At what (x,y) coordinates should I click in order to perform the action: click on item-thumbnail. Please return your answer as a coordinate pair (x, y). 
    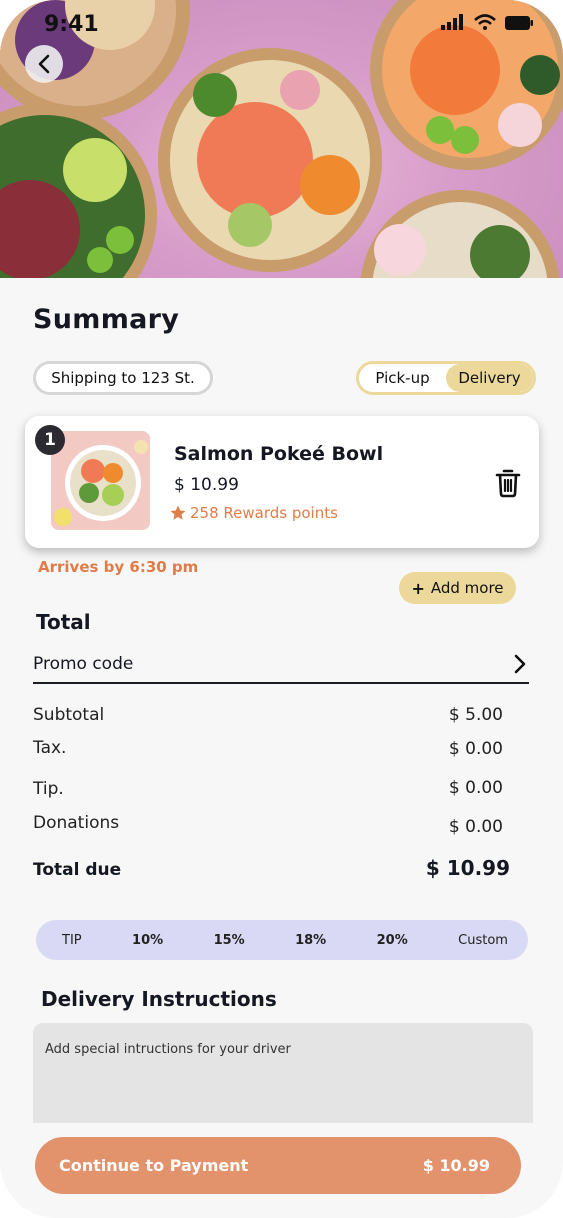
    Looking at the image, I should click on (100, 480).